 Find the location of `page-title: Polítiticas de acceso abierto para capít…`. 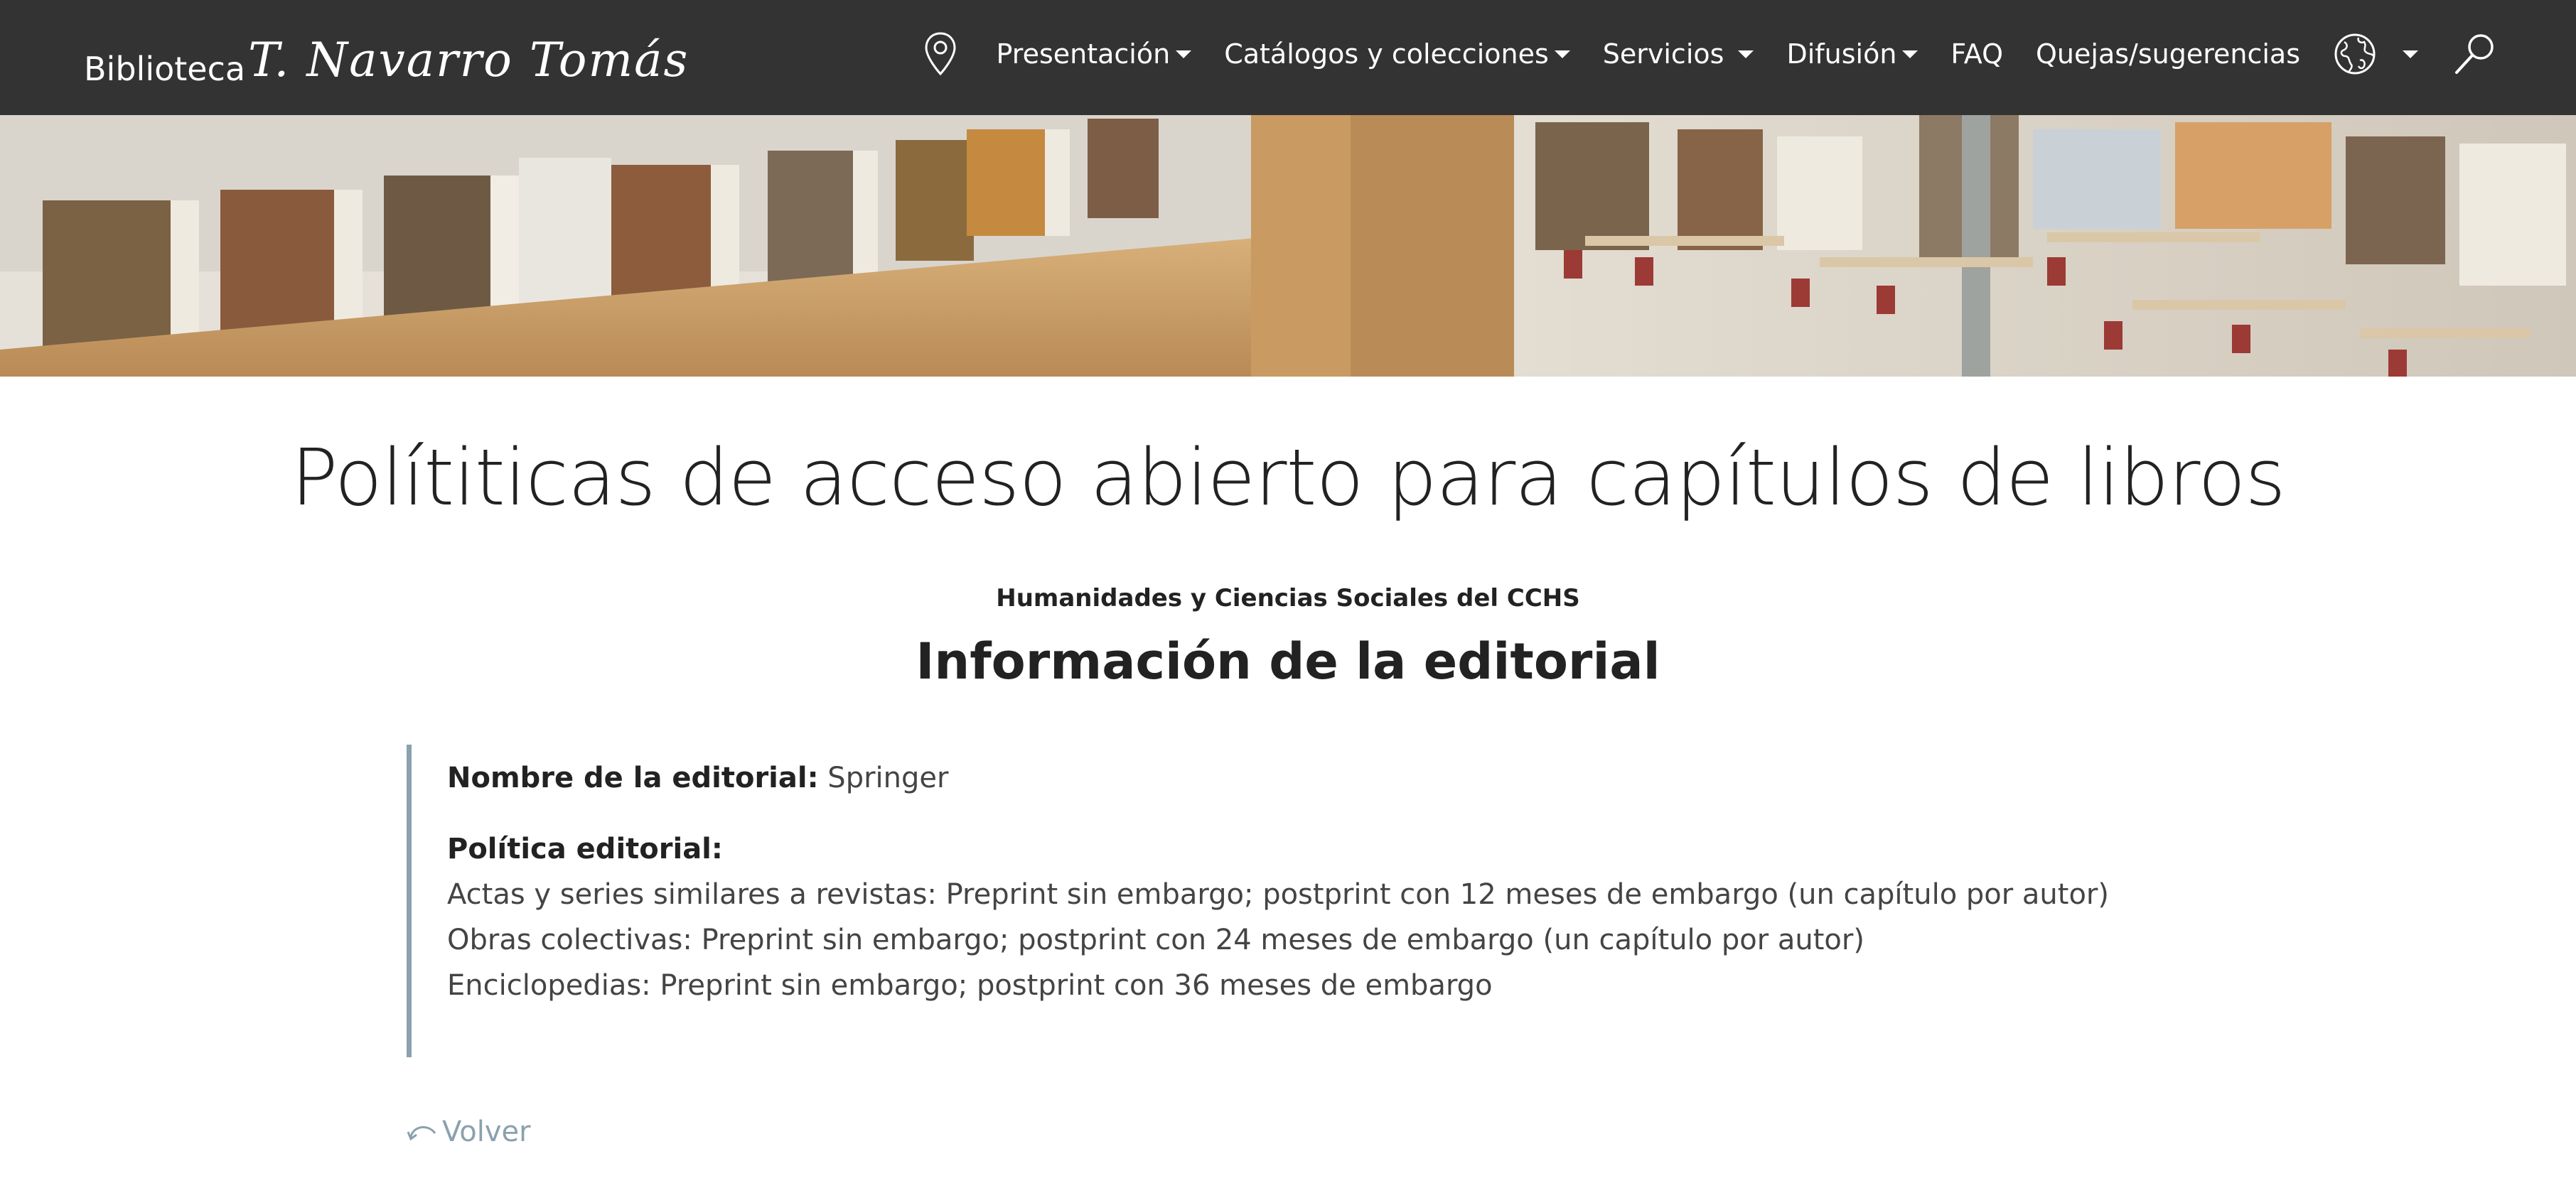

page-title: Polítiticas de acceso abierto para capít… is located at coordinates (1288, 477).